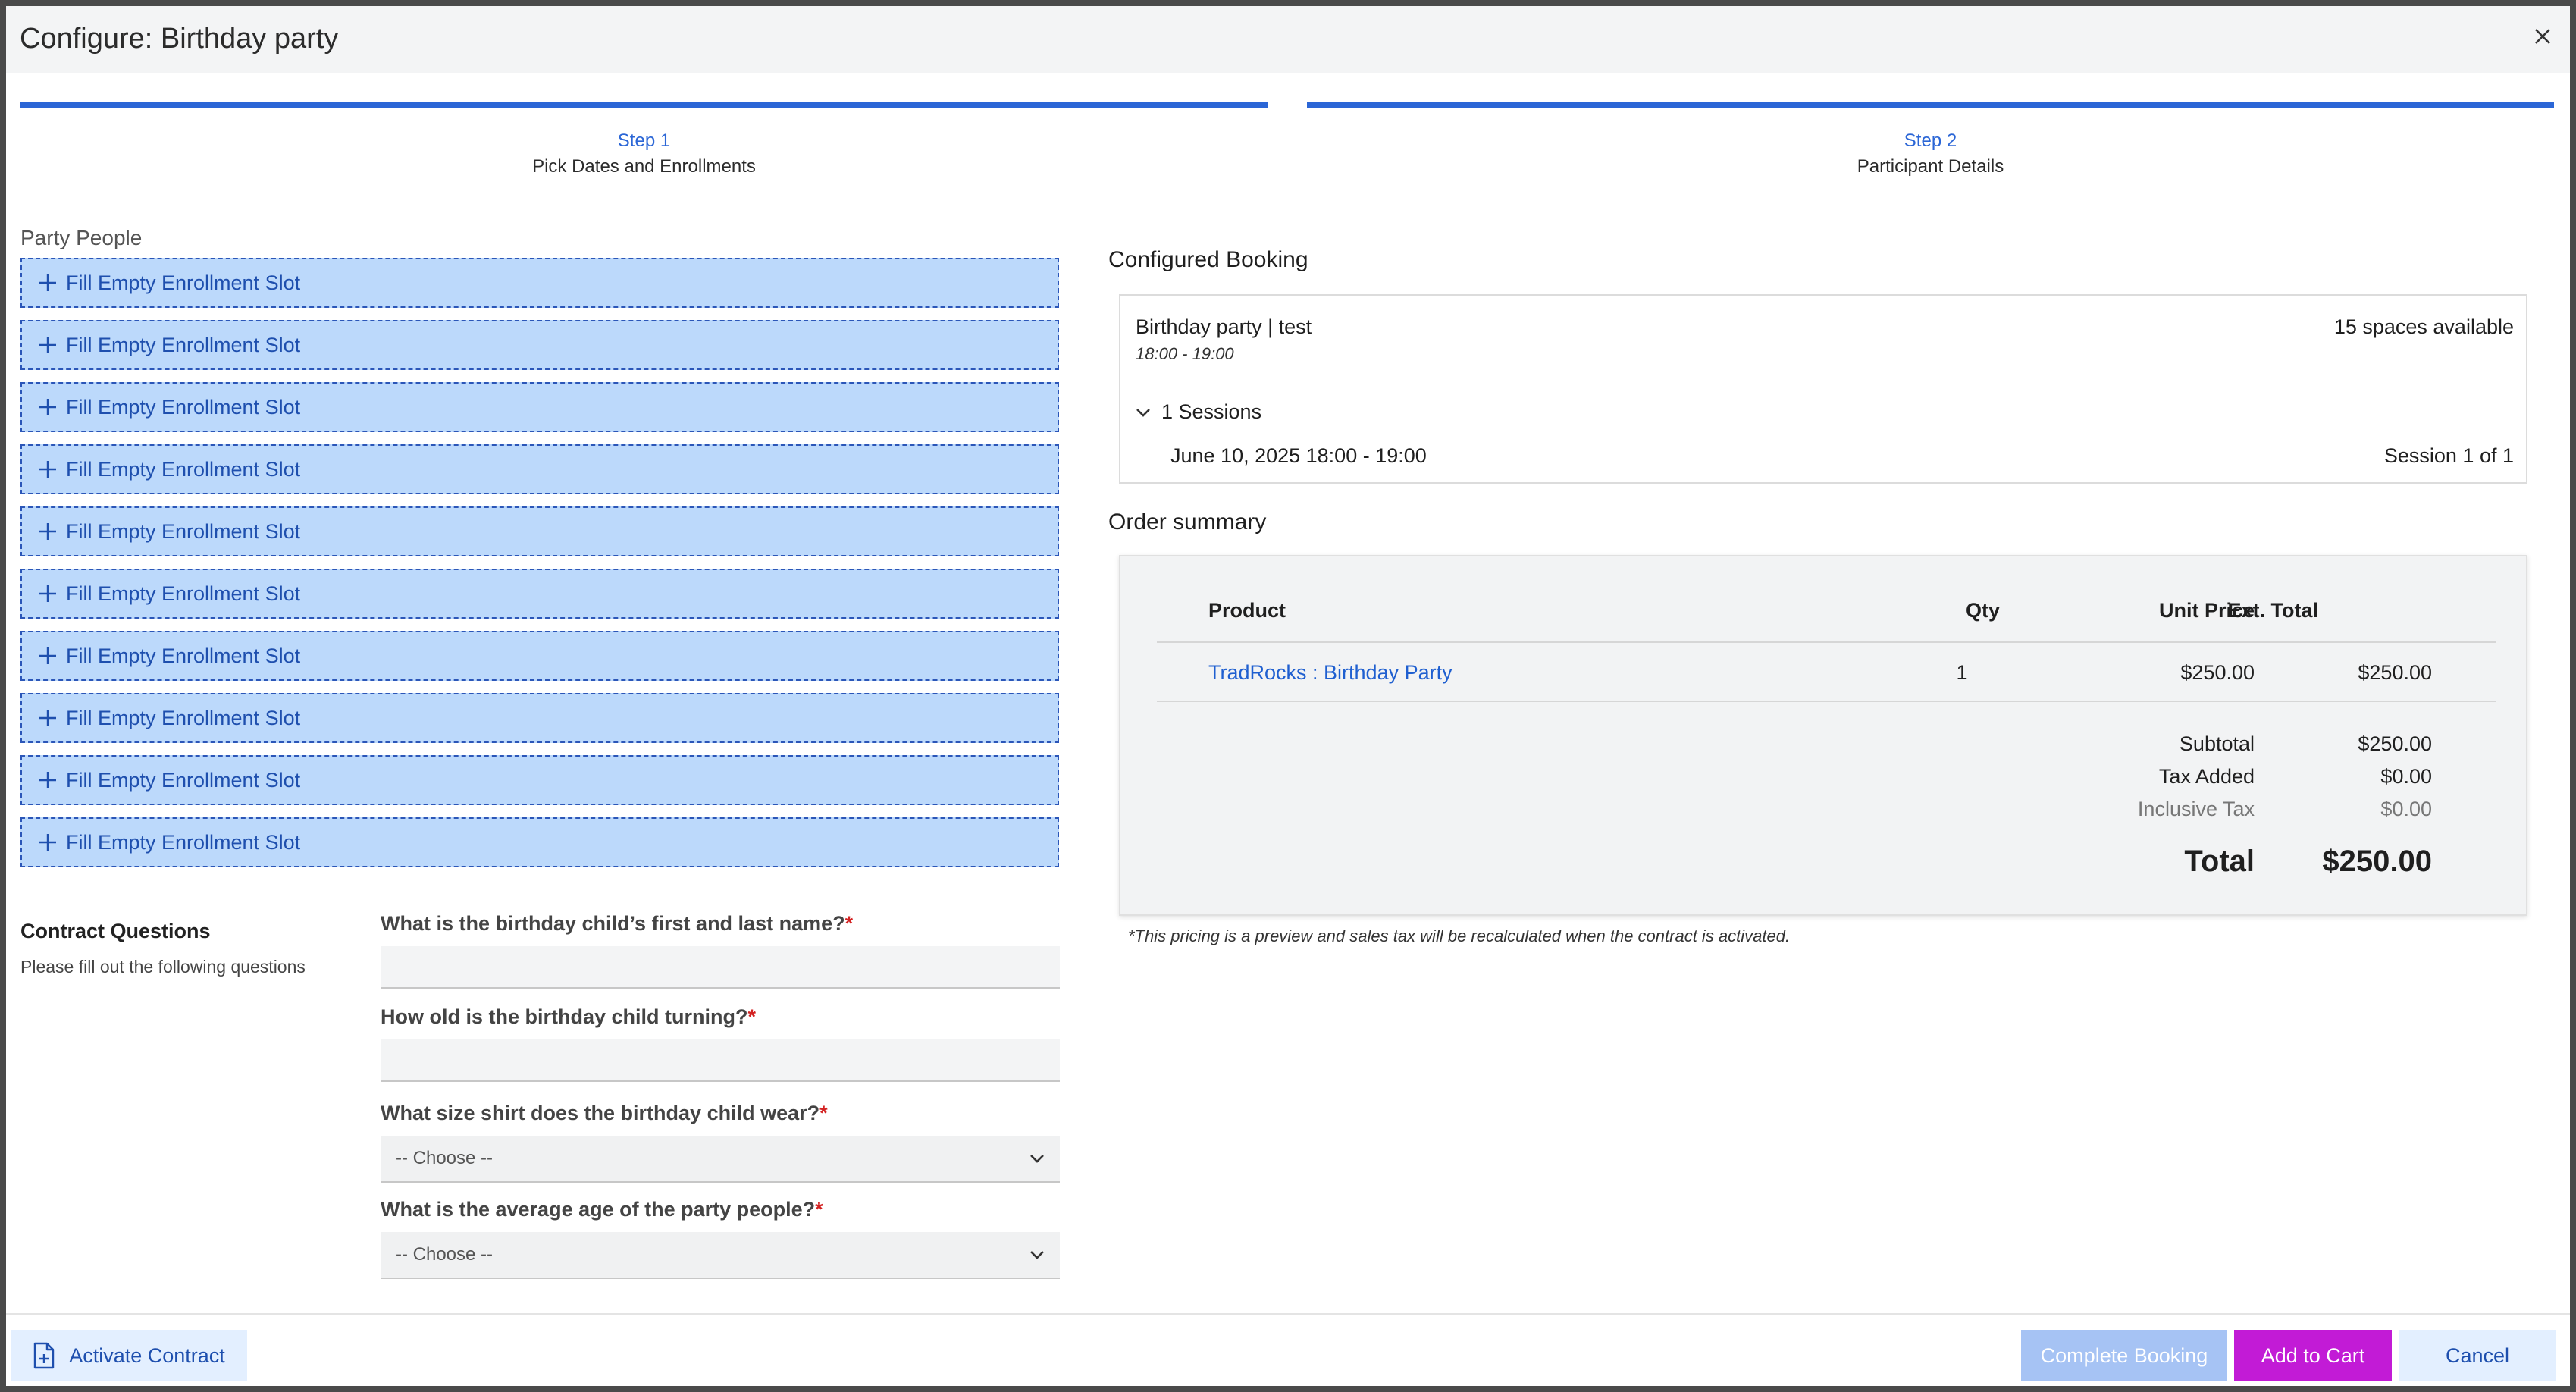  Describe the element at coordinates (81, 237) in the screenshot. I see `party-people-label: Party People` at that location.